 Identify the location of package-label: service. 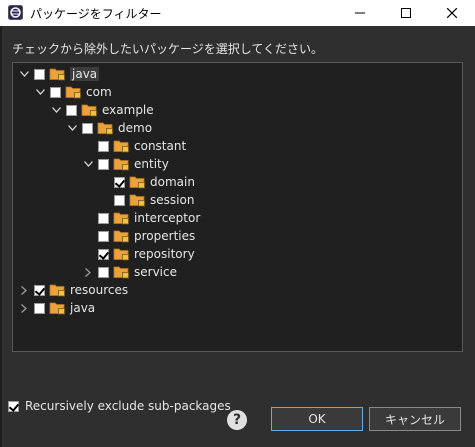
(155, 272).